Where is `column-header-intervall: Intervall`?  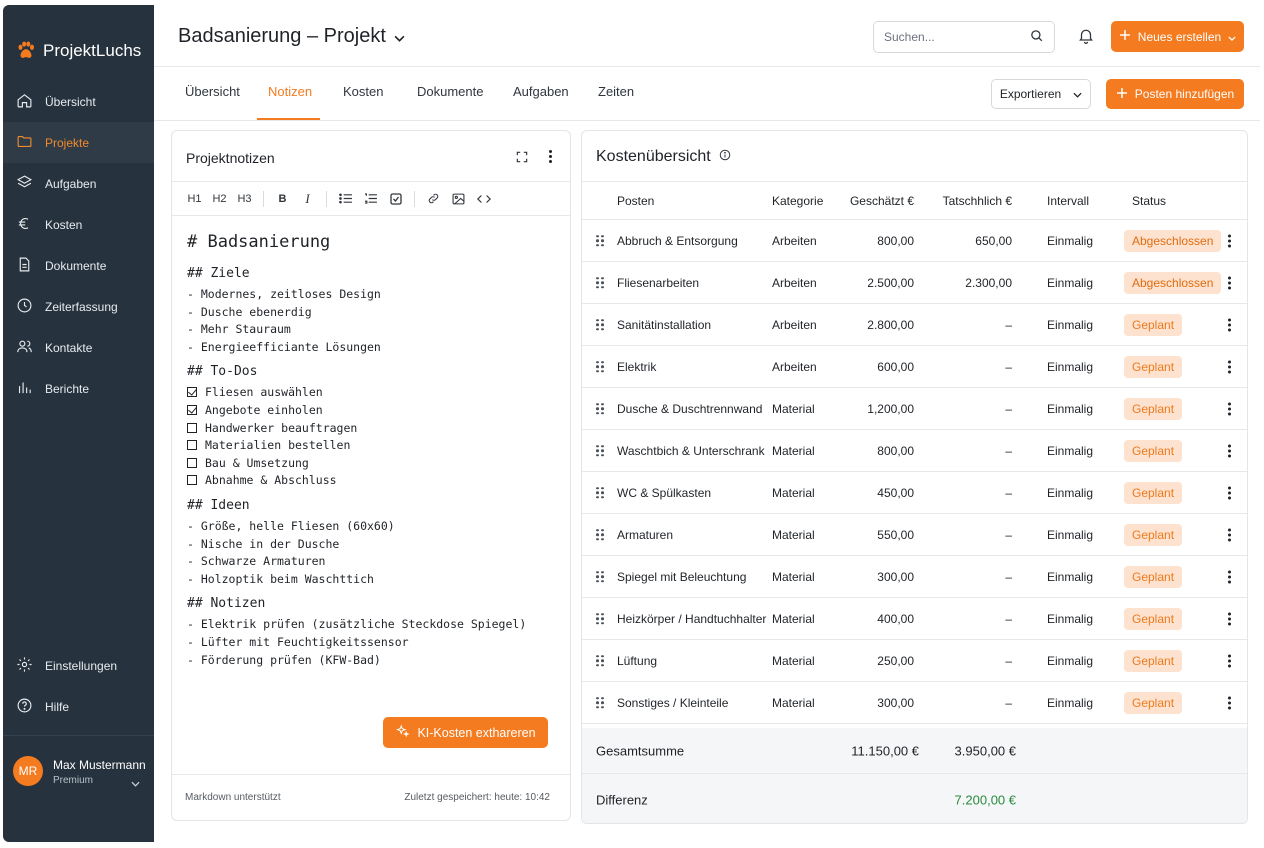
column-header-intervall: Intervall is located at coordinates (1068, 201).